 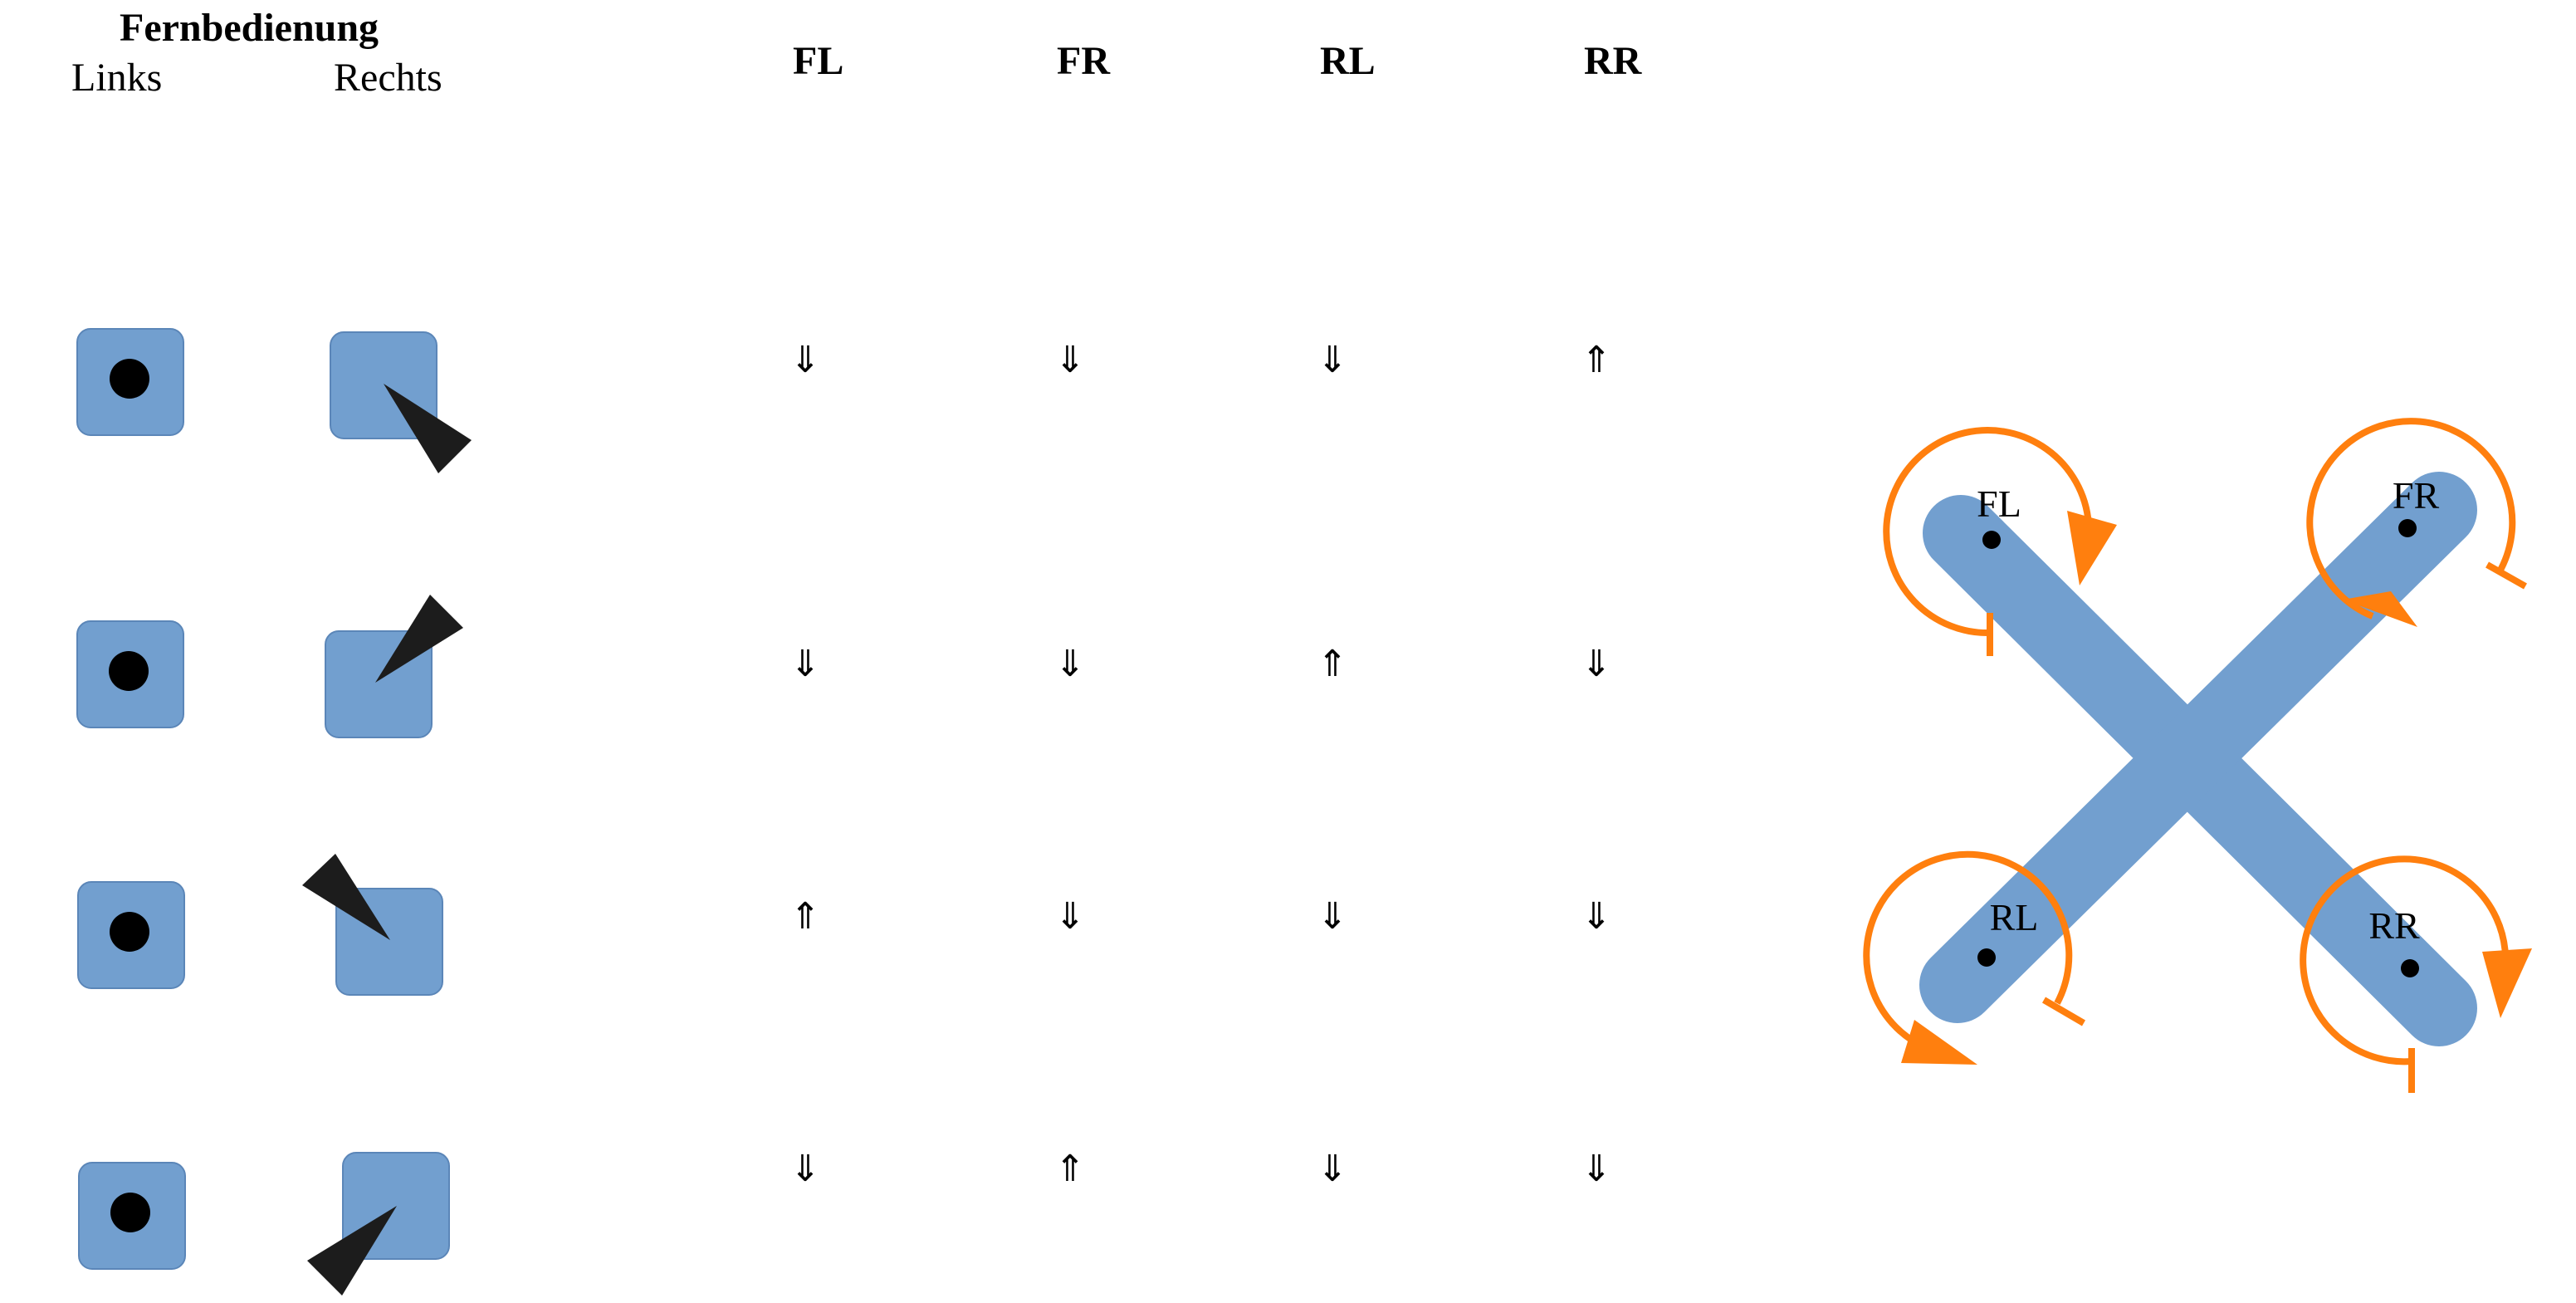 I want to click on drone-label-fr: FR, so click(x=2416, y=495).